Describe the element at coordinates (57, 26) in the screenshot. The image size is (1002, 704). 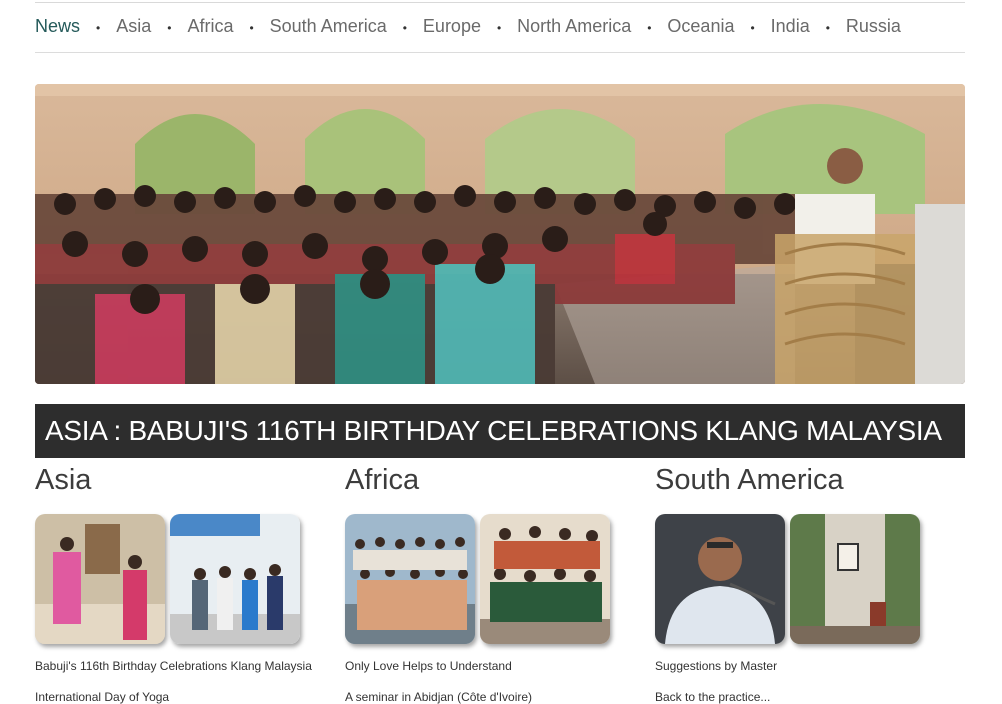
I see `nav-item-news: News` at that location.